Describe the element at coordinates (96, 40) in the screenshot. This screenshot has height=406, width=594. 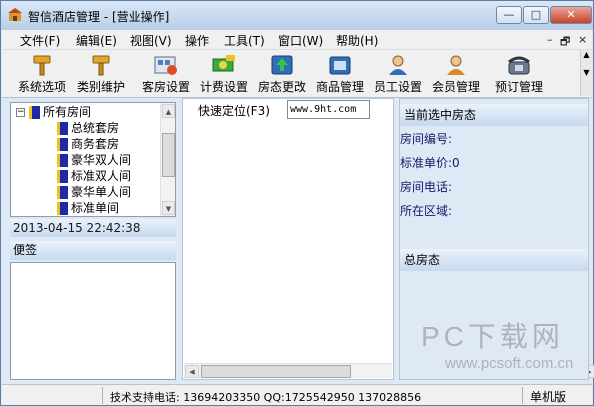
I see `menu-edit: 编辑(E)` at that location.